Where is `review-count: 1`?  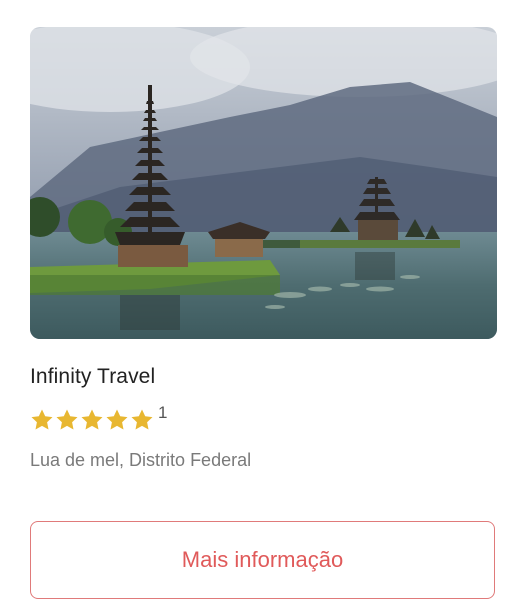
review-count: 1 is located at coordinates (163, 412).